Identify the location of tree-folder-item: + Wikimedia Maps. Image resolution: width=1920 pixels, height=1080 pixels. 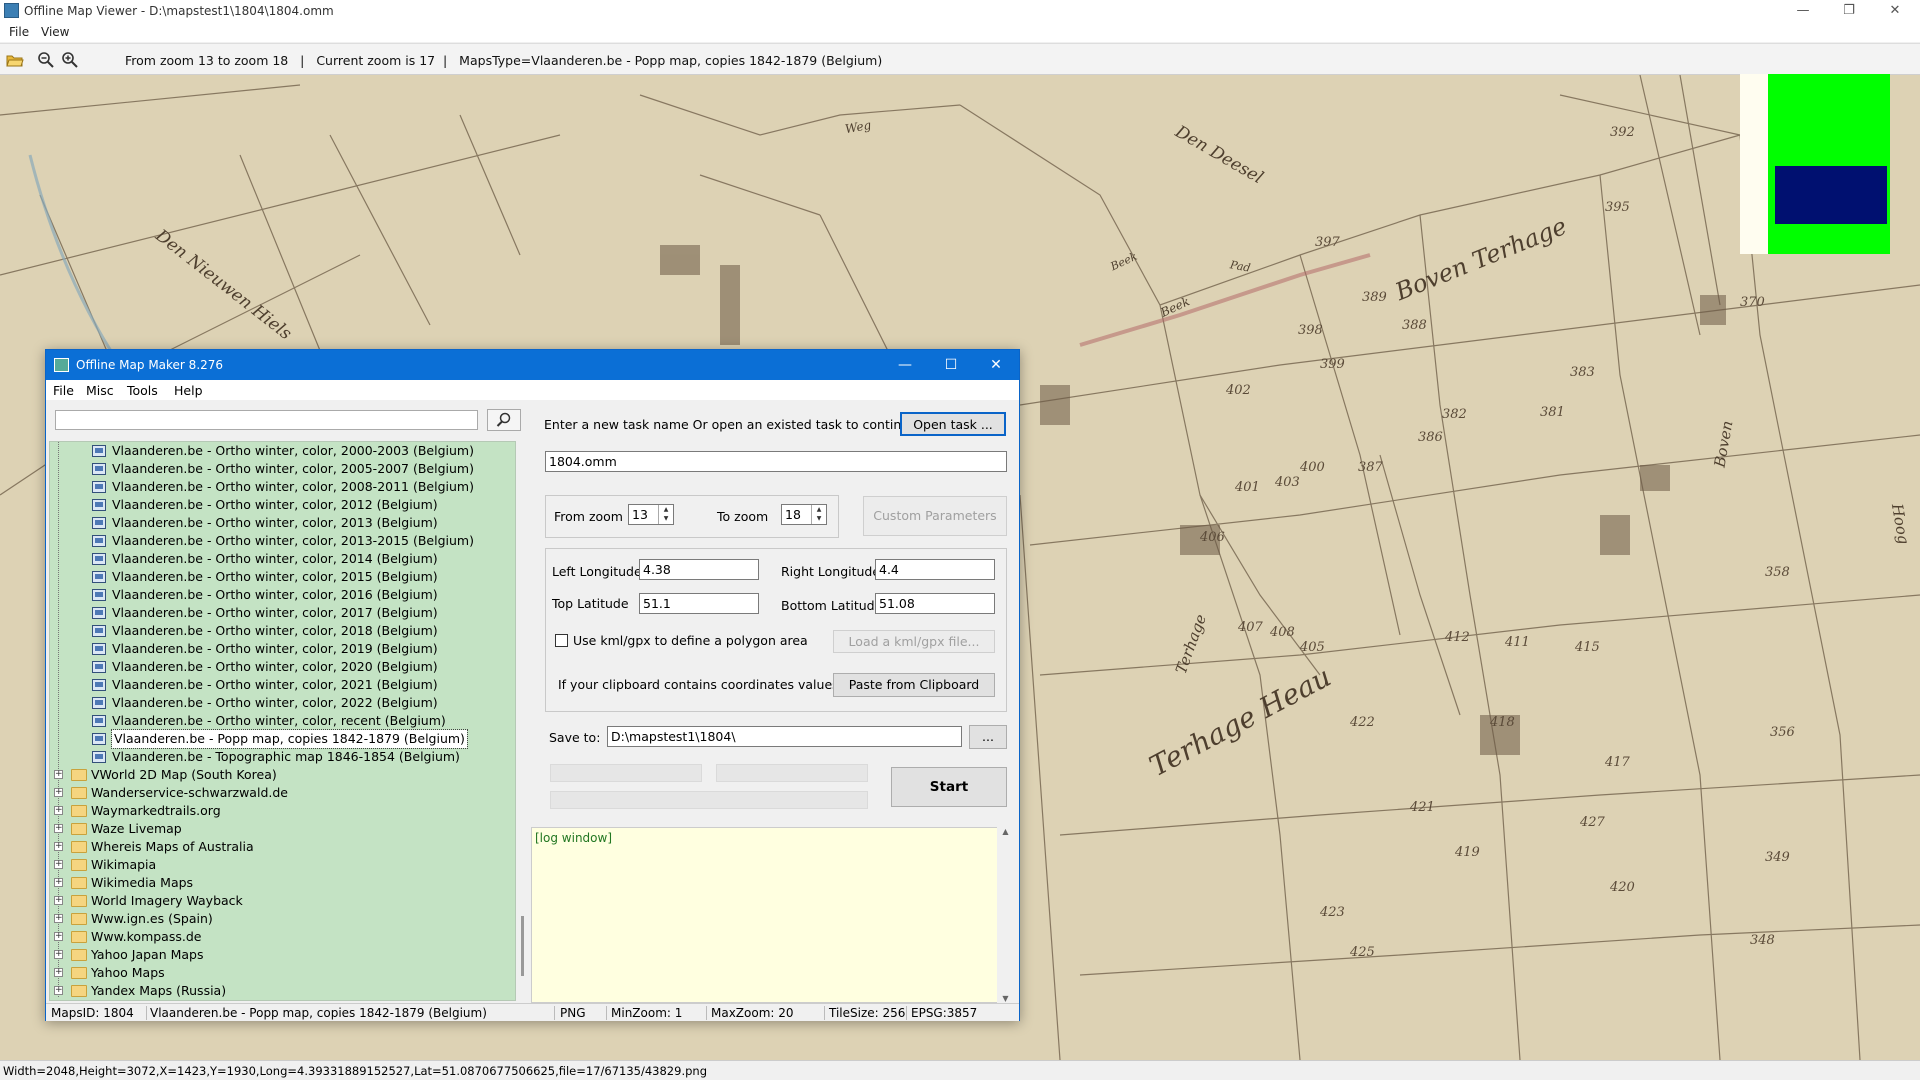
(282, 883).